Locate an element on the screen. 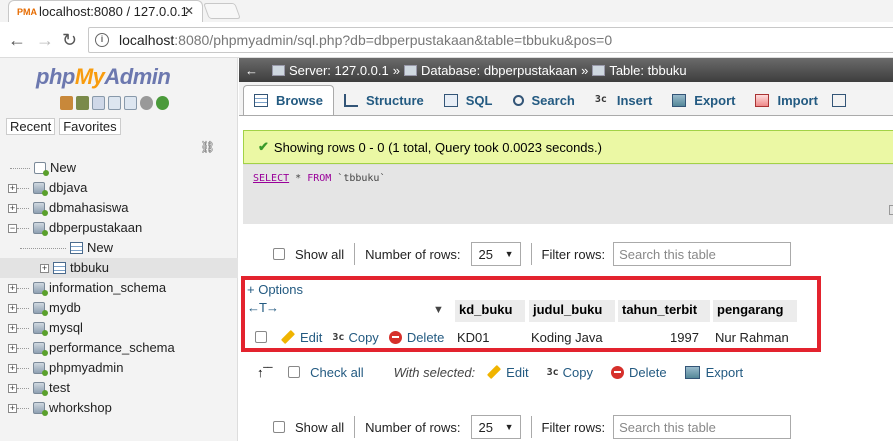  cell-tahun-terbit: 1997 is located at coordinates (684, 337).